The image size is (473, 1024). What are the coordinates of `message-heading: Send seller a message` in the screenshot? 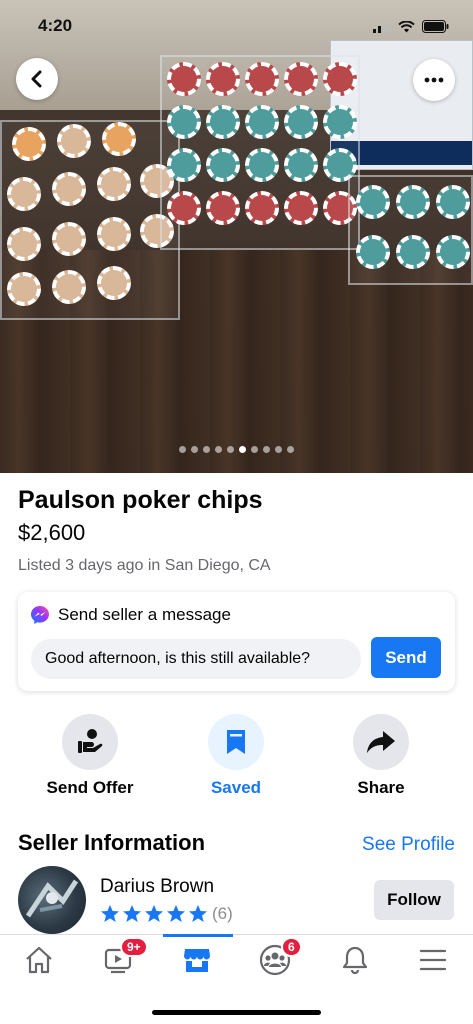 It's located at (130, 615).